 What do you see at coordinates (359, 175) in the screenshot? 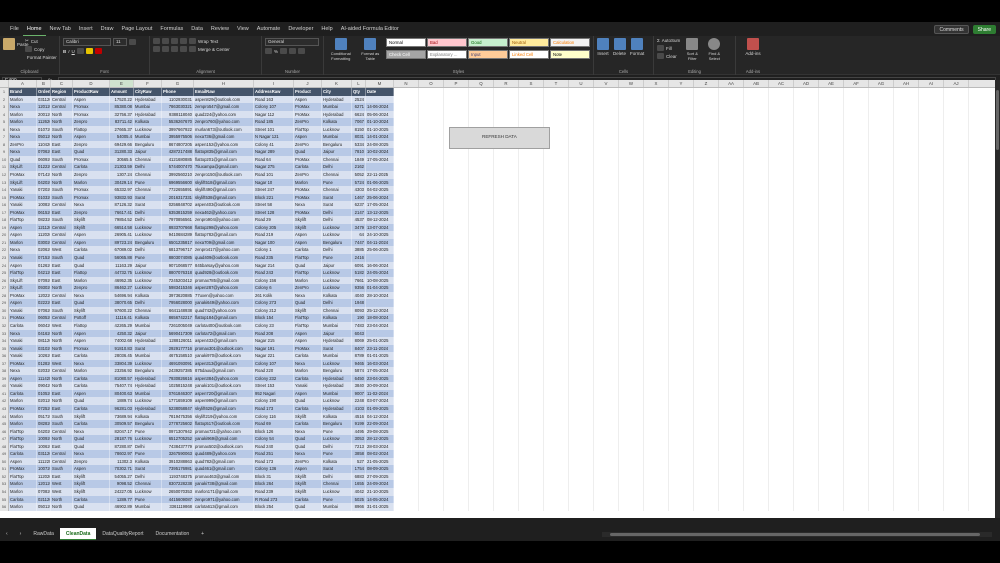
I see `table-cell: 5052` at bounding box center [359, 175].